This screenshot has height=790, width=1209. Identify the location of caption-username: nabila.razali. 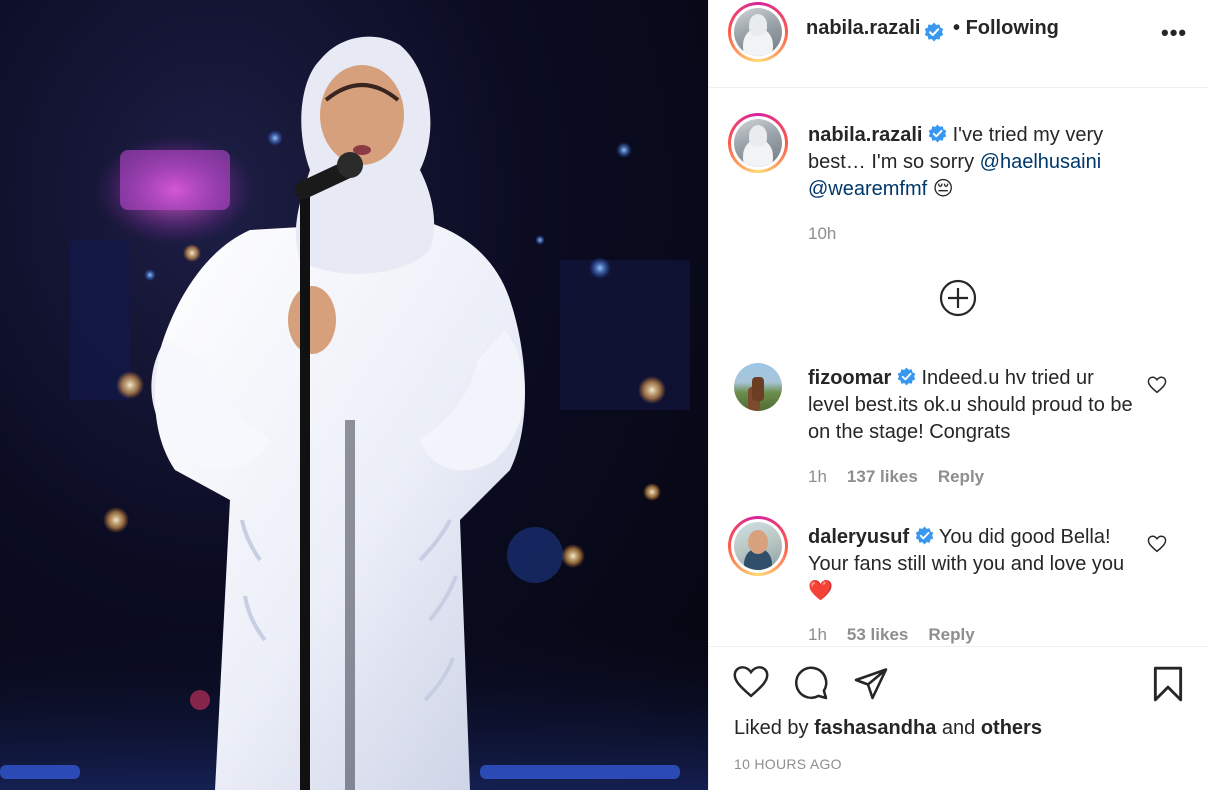
(865, 135).